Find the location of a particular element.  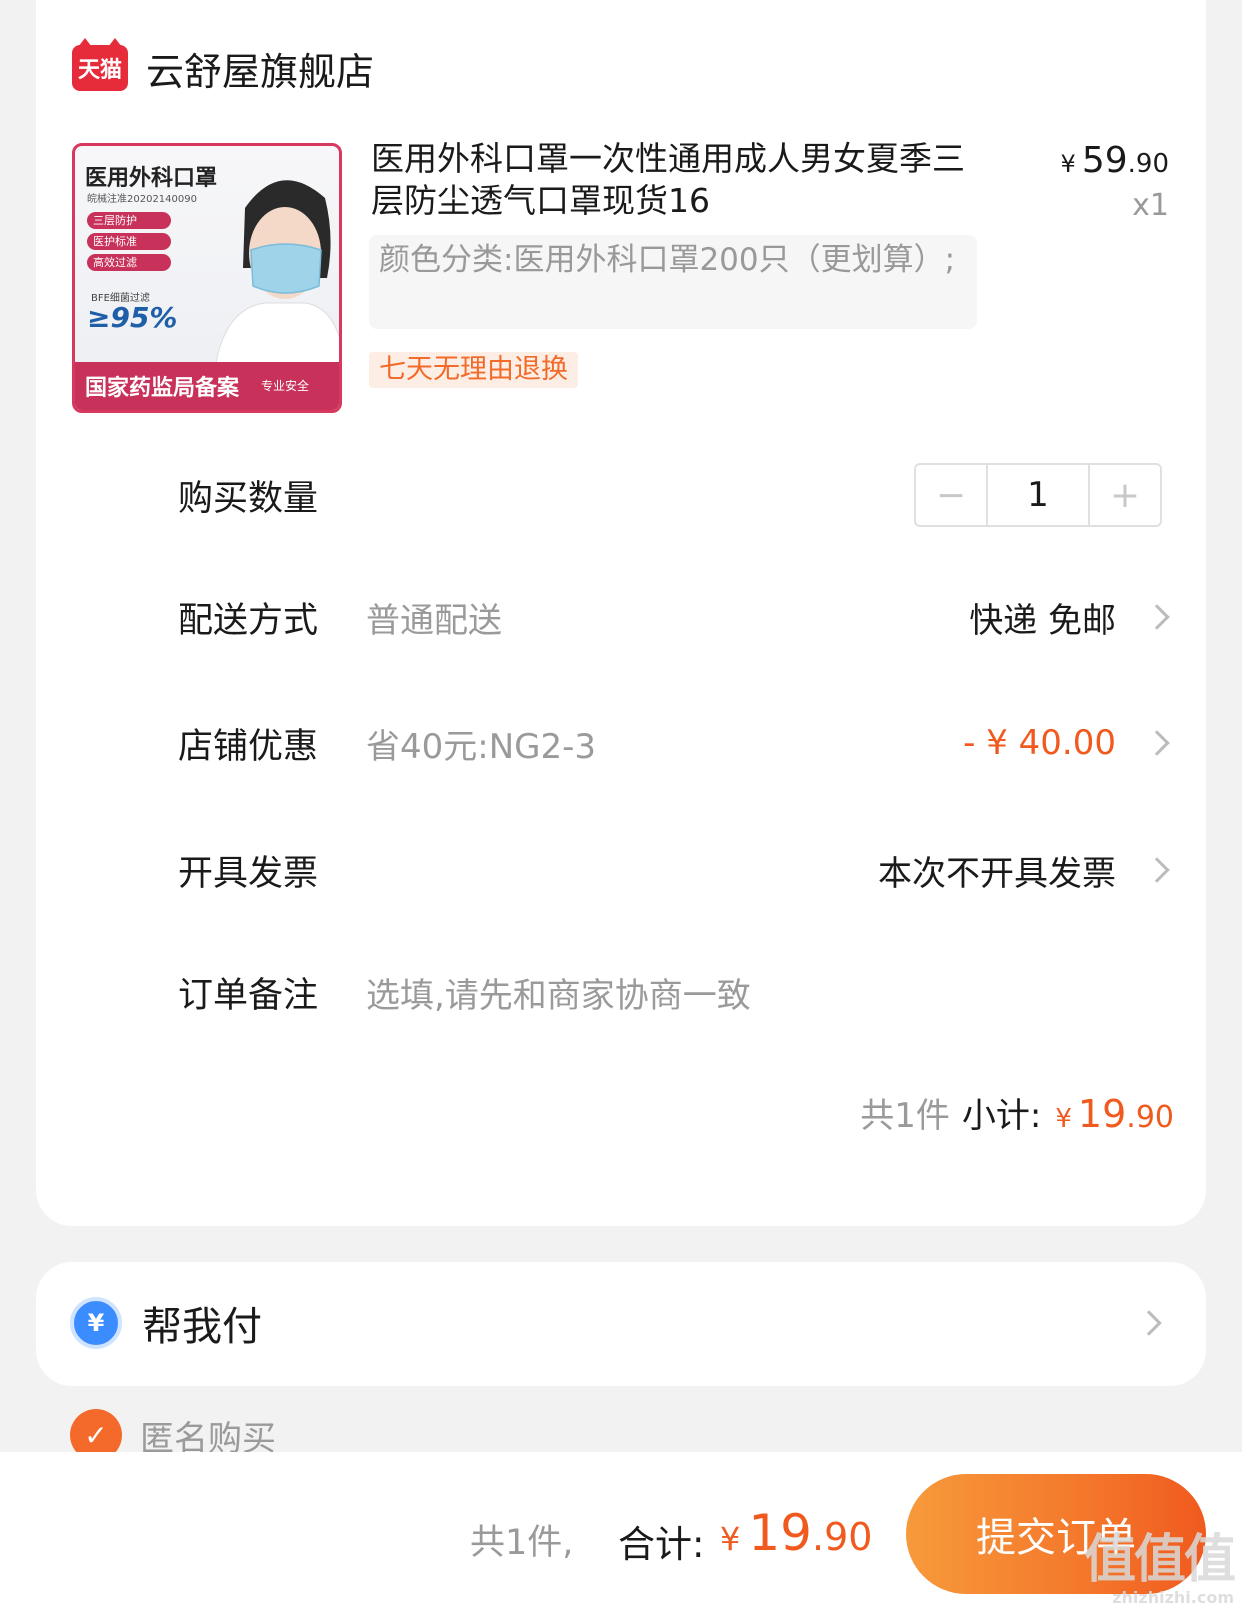

price-dec: .90 is located at coordinates (1148, 164).